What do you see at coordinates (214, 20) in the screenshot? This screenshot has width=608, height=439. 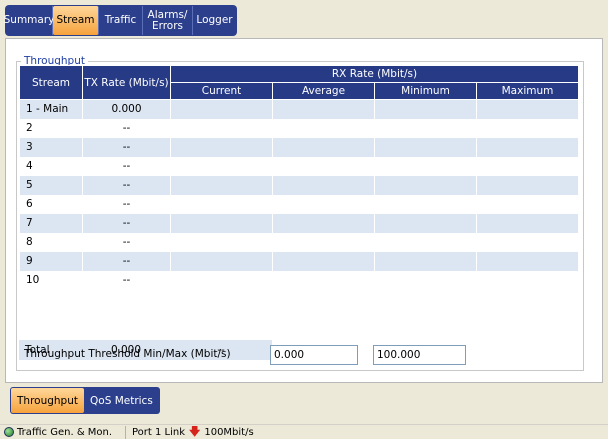 I see `tab-logger: Logger` at bounding box center [214, 20].